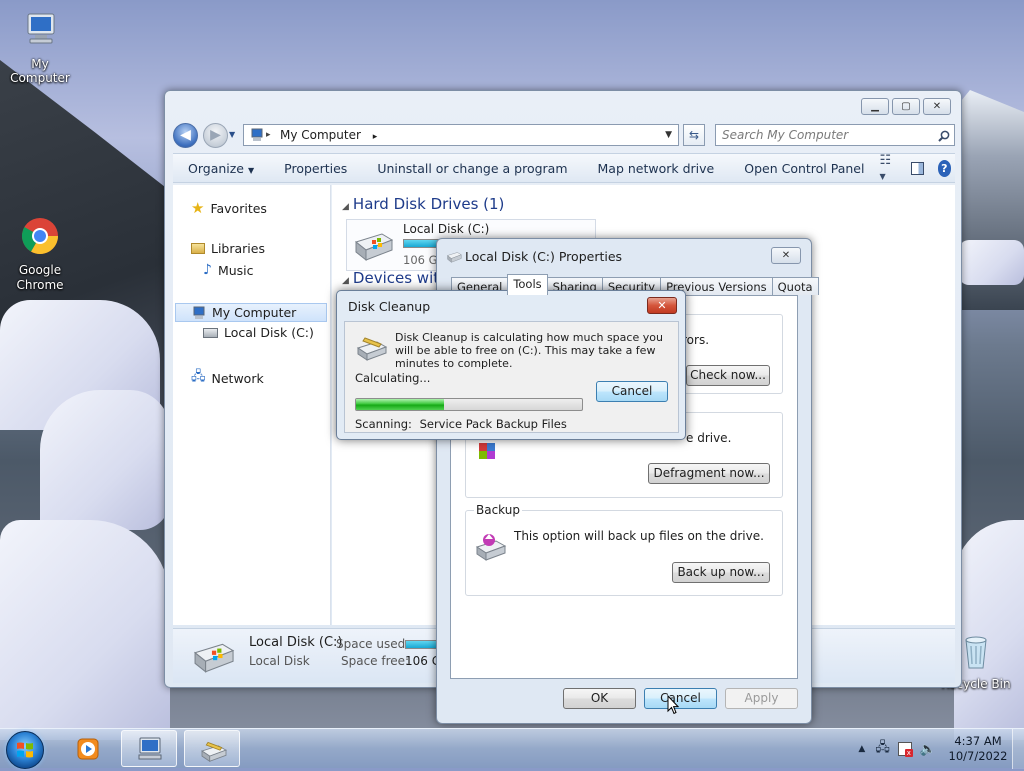  I want to click on taskbar-media-player, so click(88, 748).